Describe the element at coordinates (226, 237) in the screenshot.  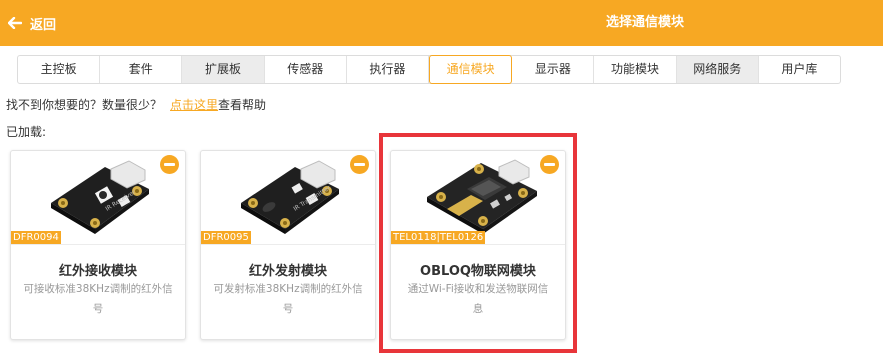
I see `sku-tag: DFR0095` at that location.